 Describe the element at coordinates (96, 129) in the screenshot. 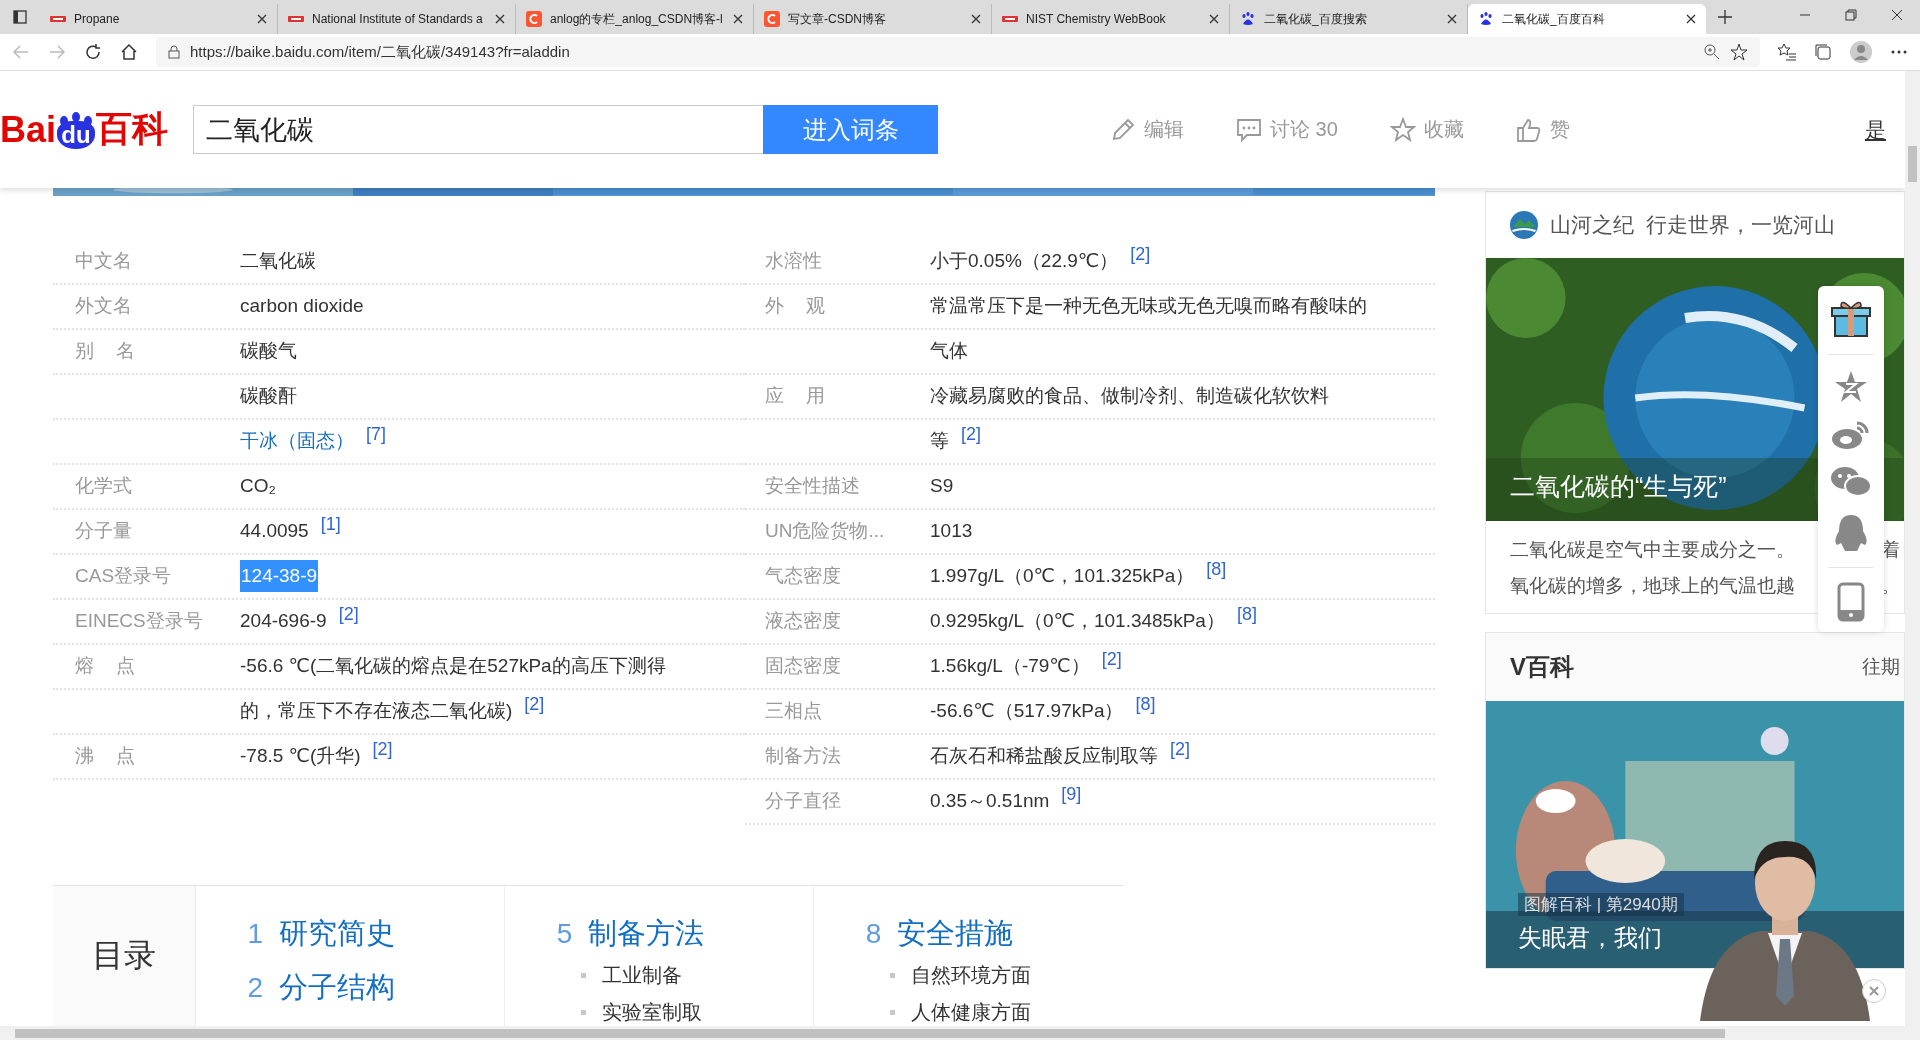

I see `site-logo: Bai du 百科` at that location.